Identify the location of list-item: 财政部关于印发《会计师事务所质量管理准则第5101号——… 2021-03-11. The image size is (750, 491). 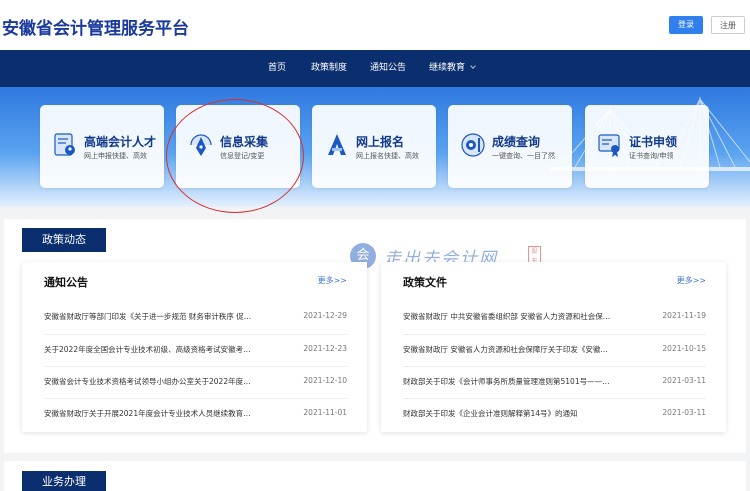
(554, 383).